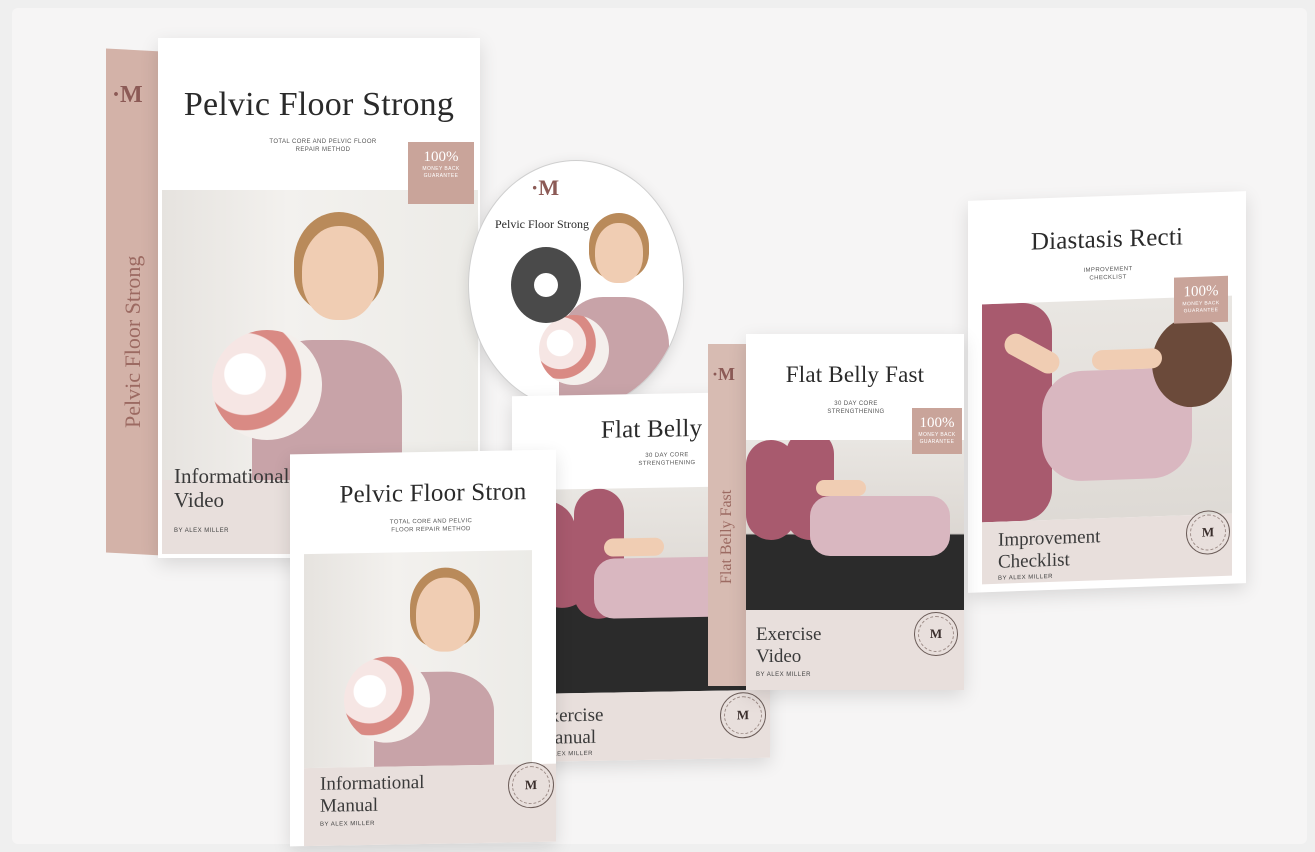 This screenshot has height=852, width=1315. What do you see at coordinates (441, 157) in the screenshot?
I see `video-box-badge-percent: 100%` at bounding box center [441, 157].